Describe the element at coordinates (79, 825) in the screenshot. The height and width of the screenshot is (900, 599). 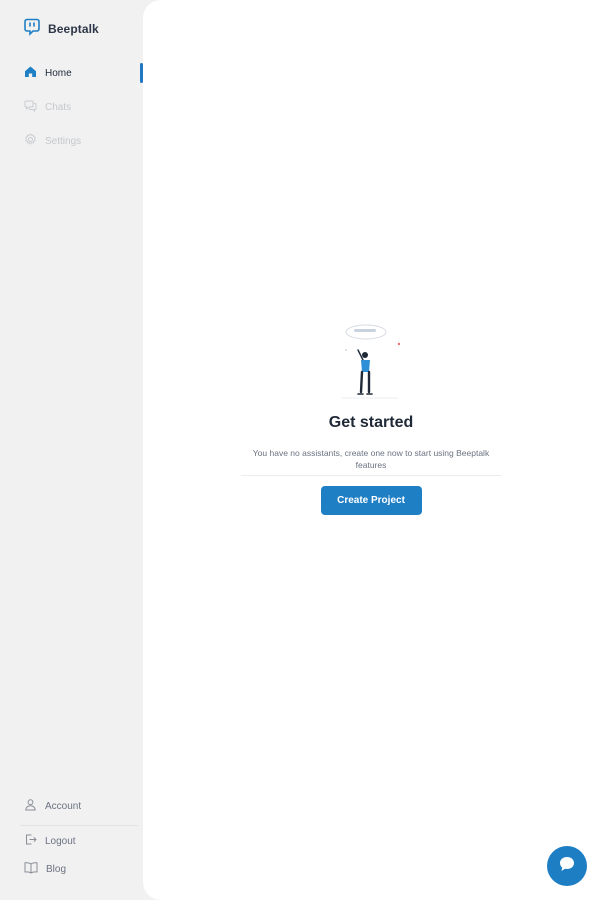
I see `sidebar-divider` at that location.